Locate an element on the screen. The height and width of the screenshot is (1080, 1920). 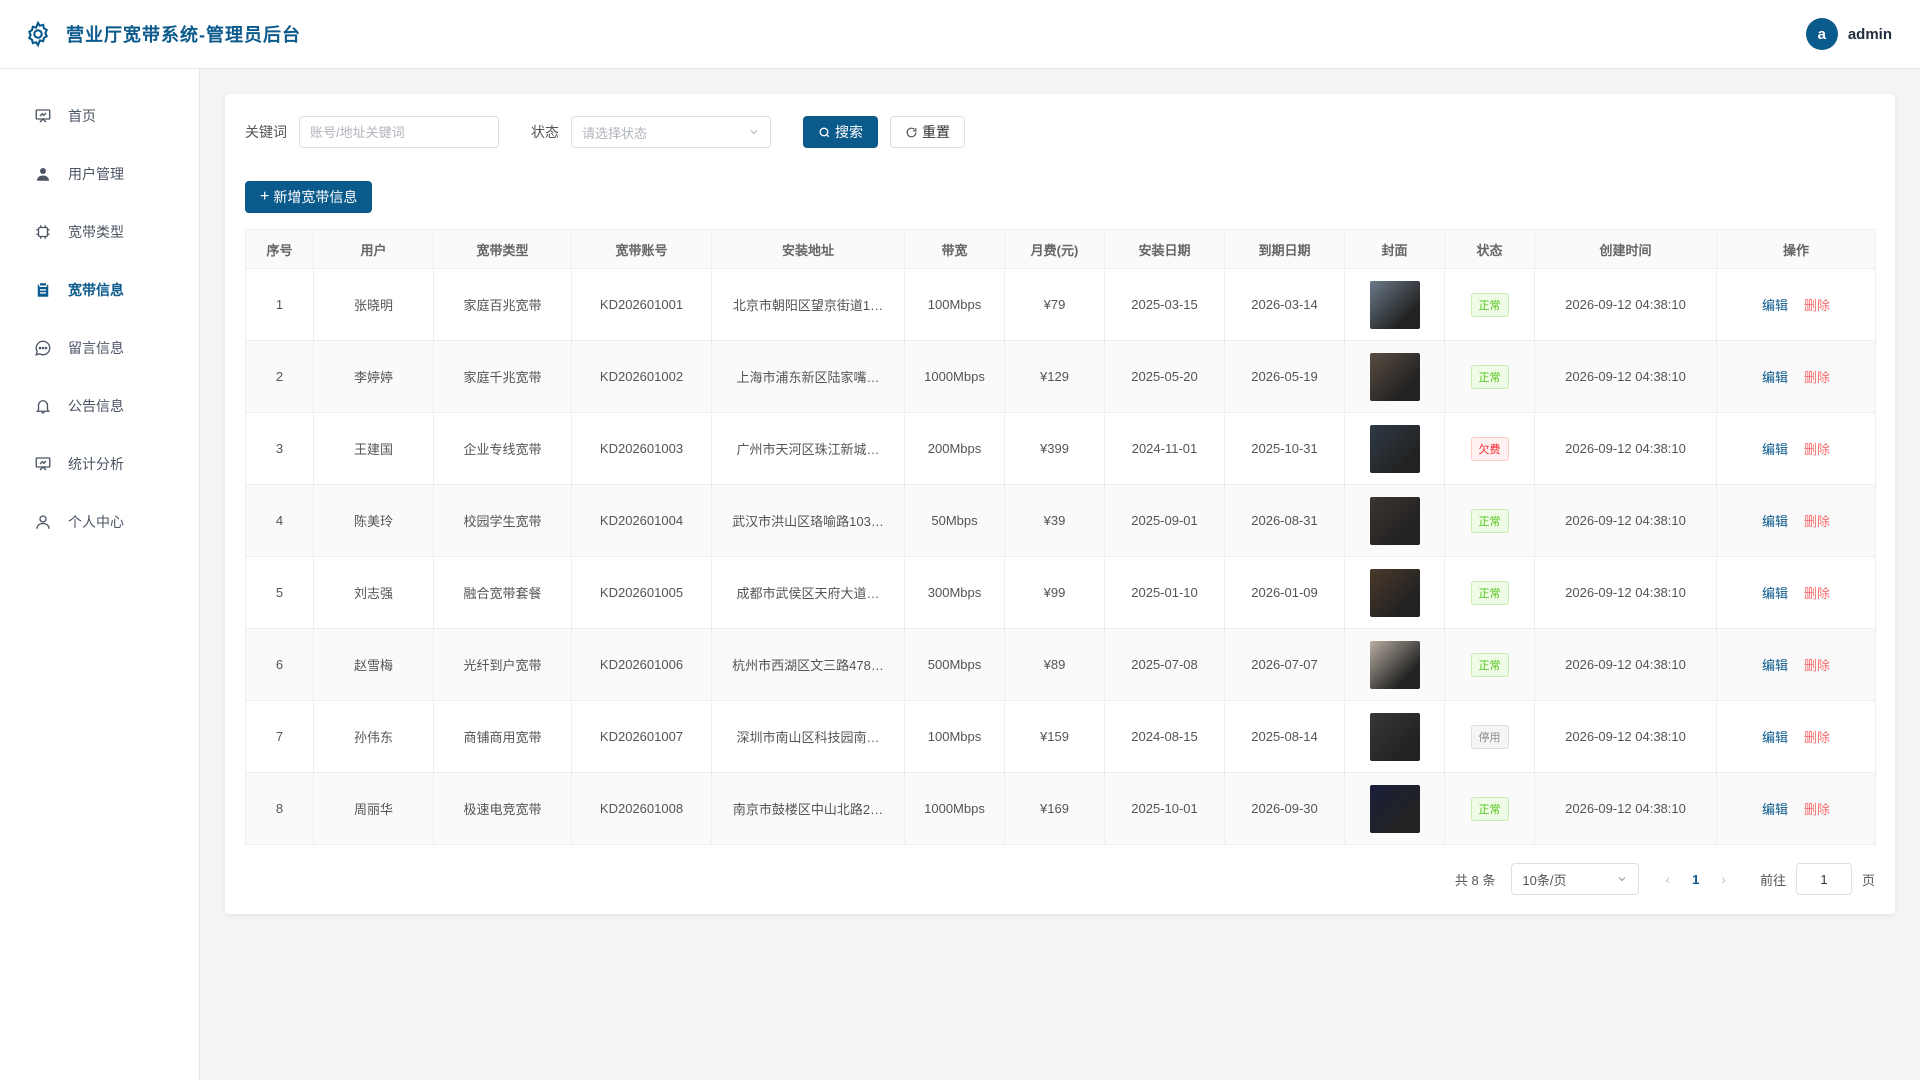
page-number-current: 1 is located at coordinates (1695, 879).